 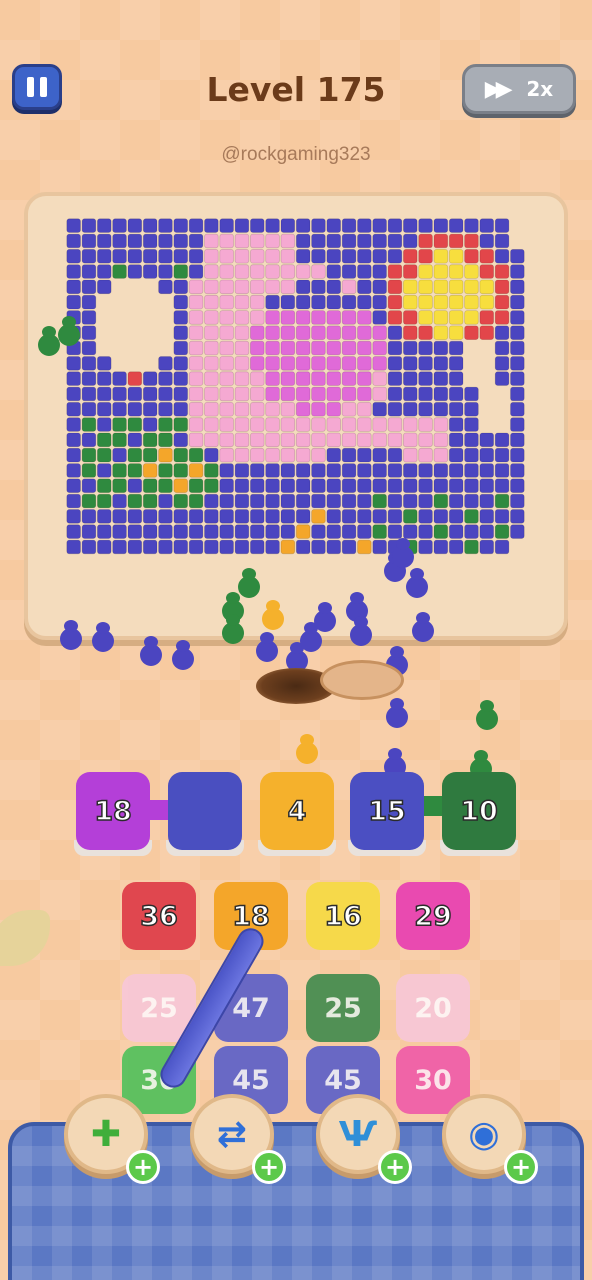 What do you see at coordinates (519, 89) in the screenshot?
I see `speed-button: ▶▶ 2x` at bounding box center [519, 89].